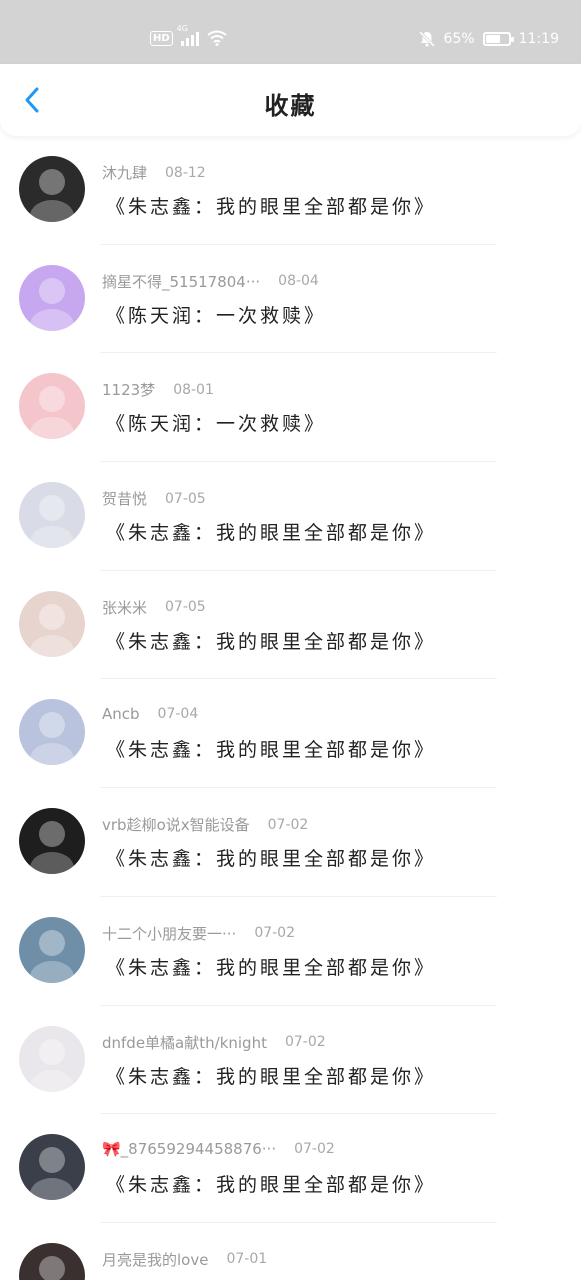 The width and height of the screenshot is (581, 1280). I want to click on item-meta: 沐九肆 08-12, so click(154, 172).